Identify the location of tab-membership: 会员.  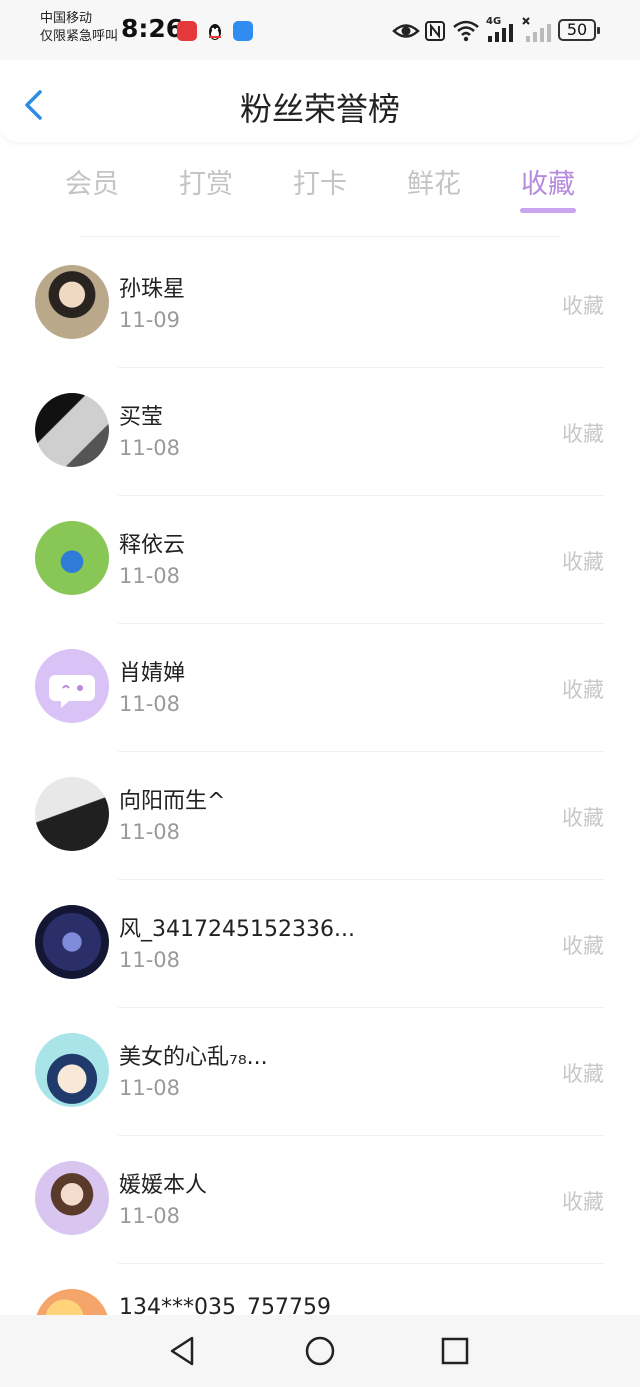
(92, 181).